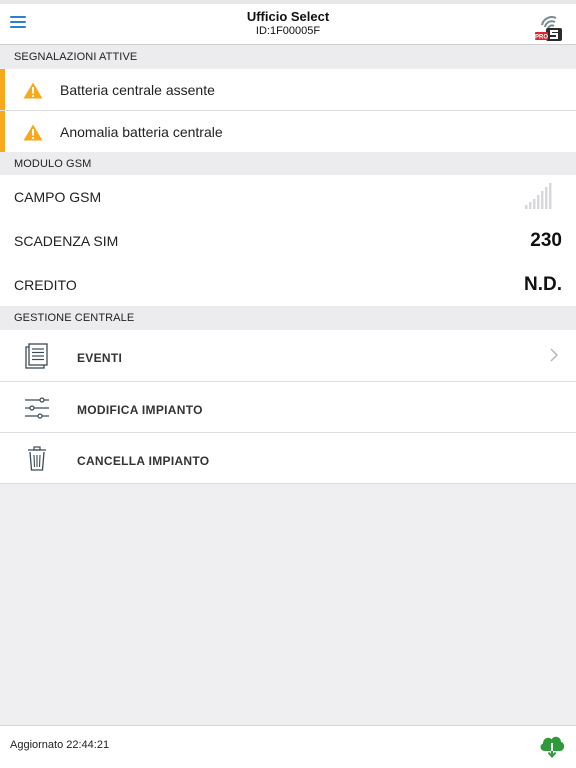  What do you see at coordinates (143, 461) in the screenshot?
I see `delete-system-label: CANCELLA IMPIANTO` at bounding box center [143, 461].